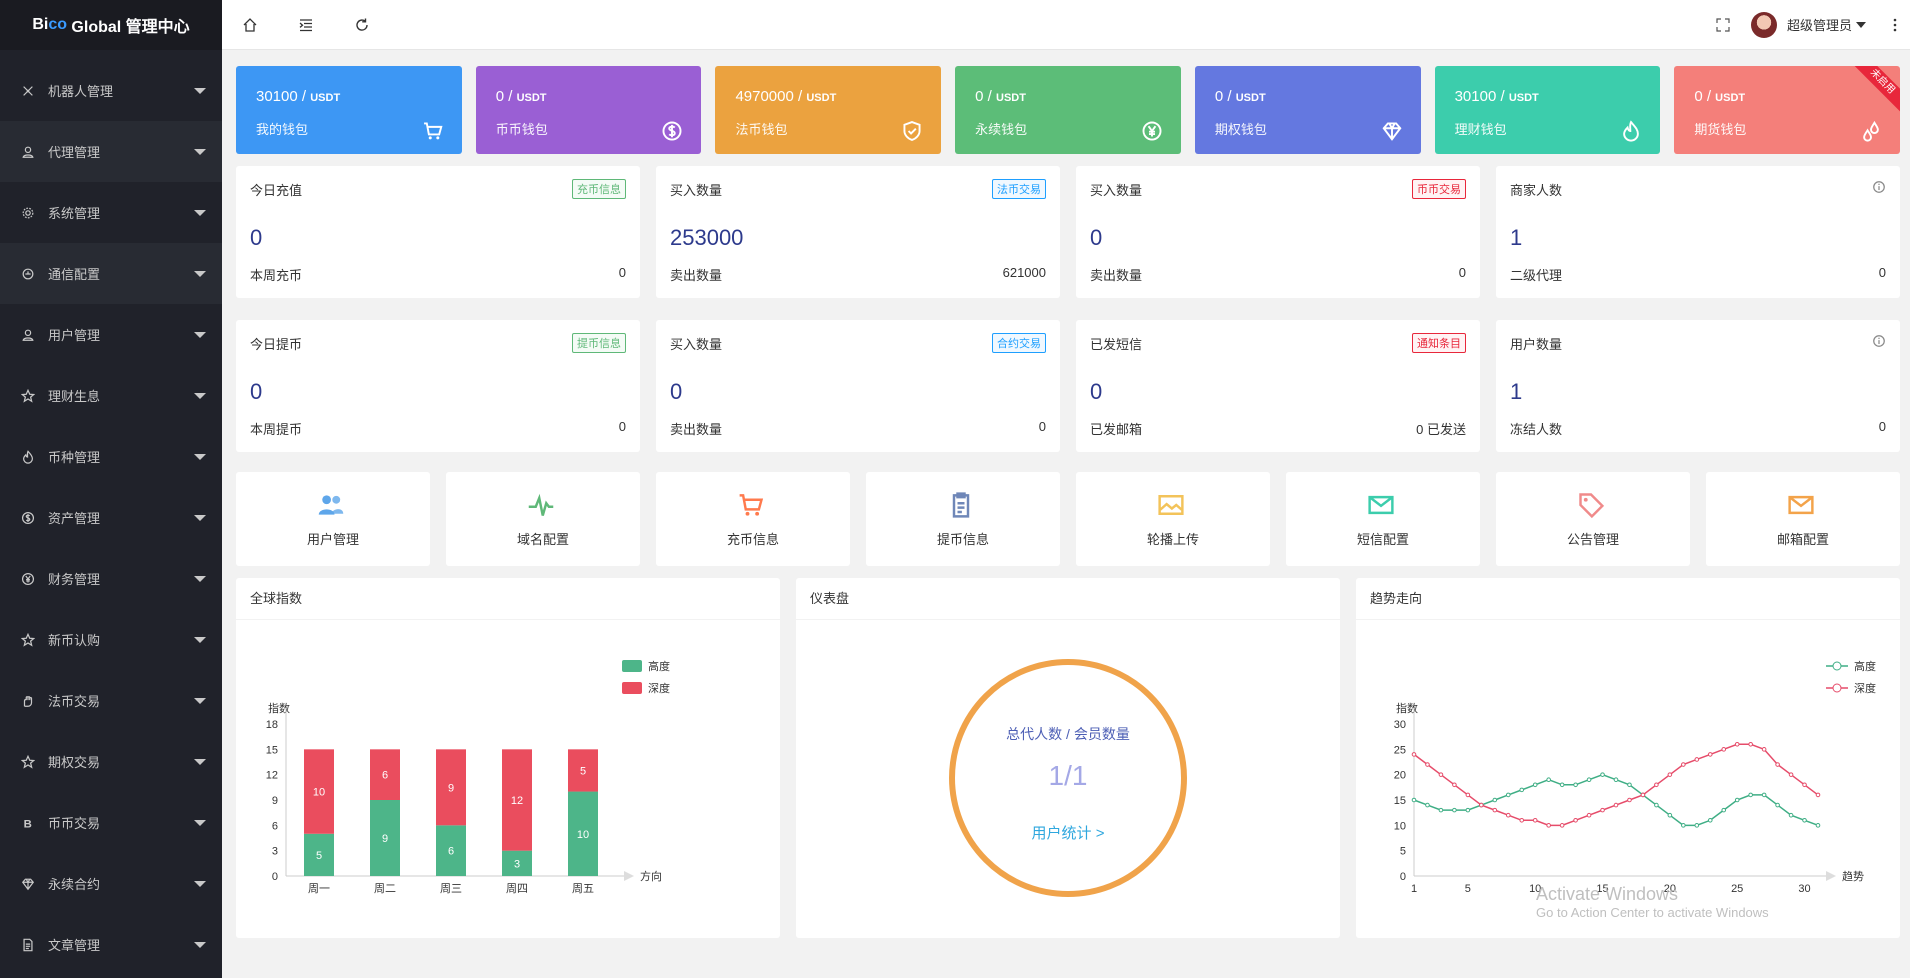  Describe the element at coordinates (111, 761) in the screenshot. I see `sidebar-item: 期权交易` at that location.